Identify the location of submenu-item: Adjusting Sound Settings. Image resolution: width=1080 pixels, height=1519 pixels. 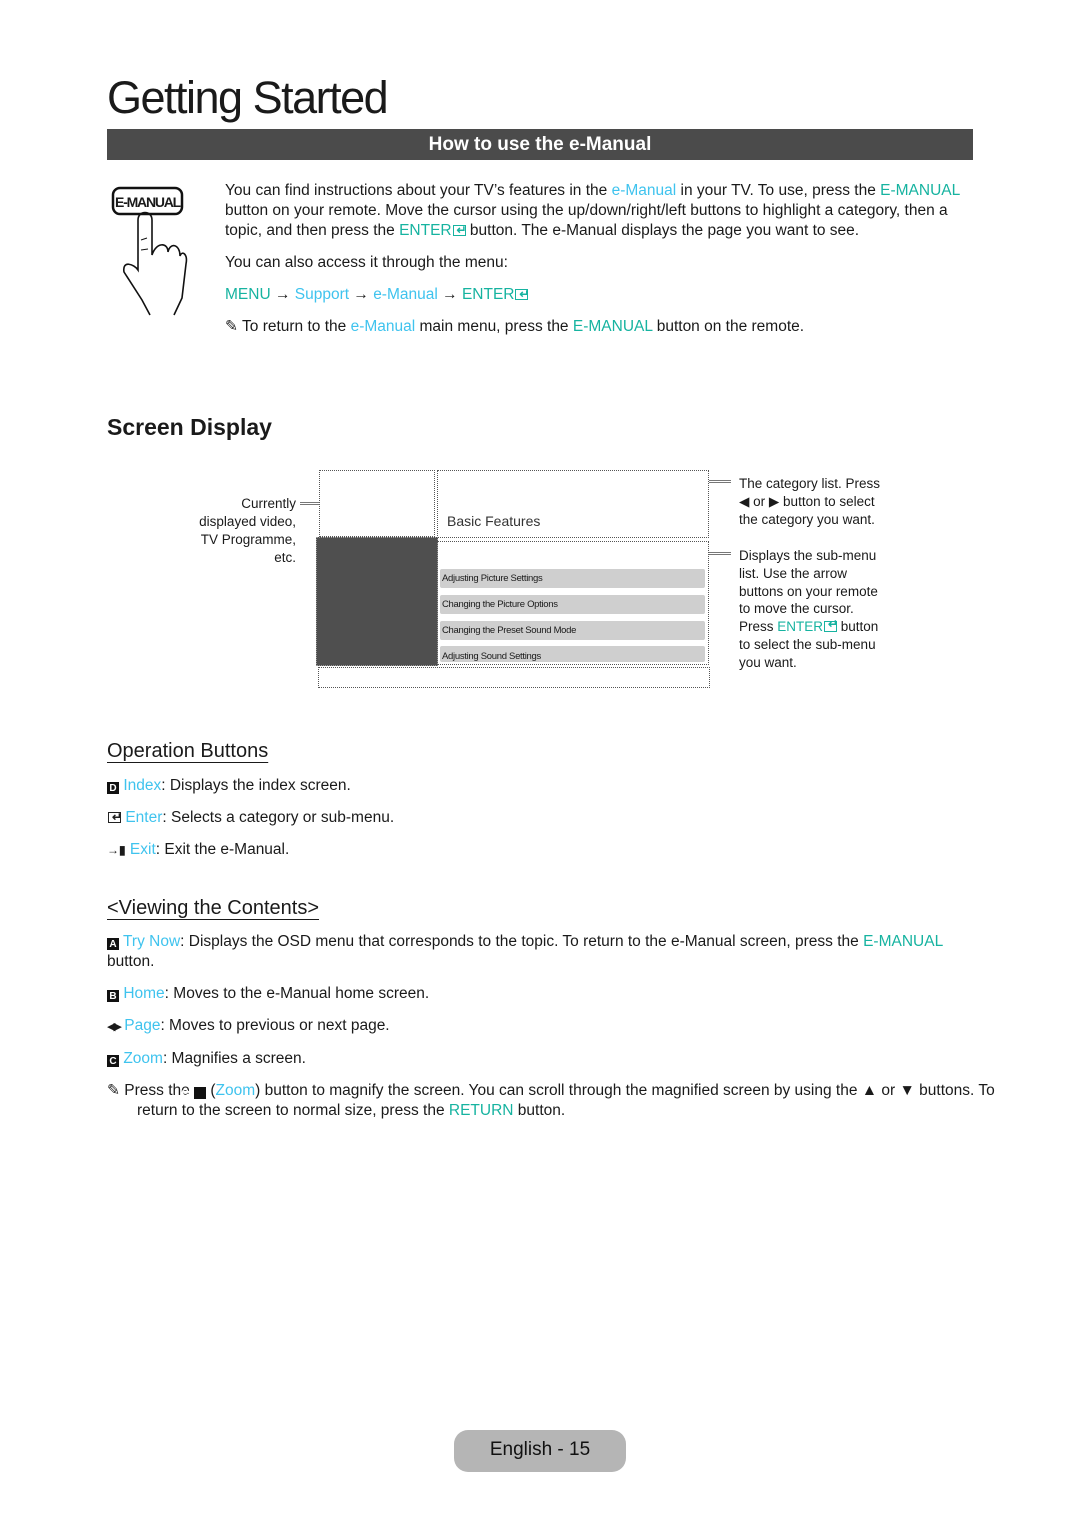
(572, 654).